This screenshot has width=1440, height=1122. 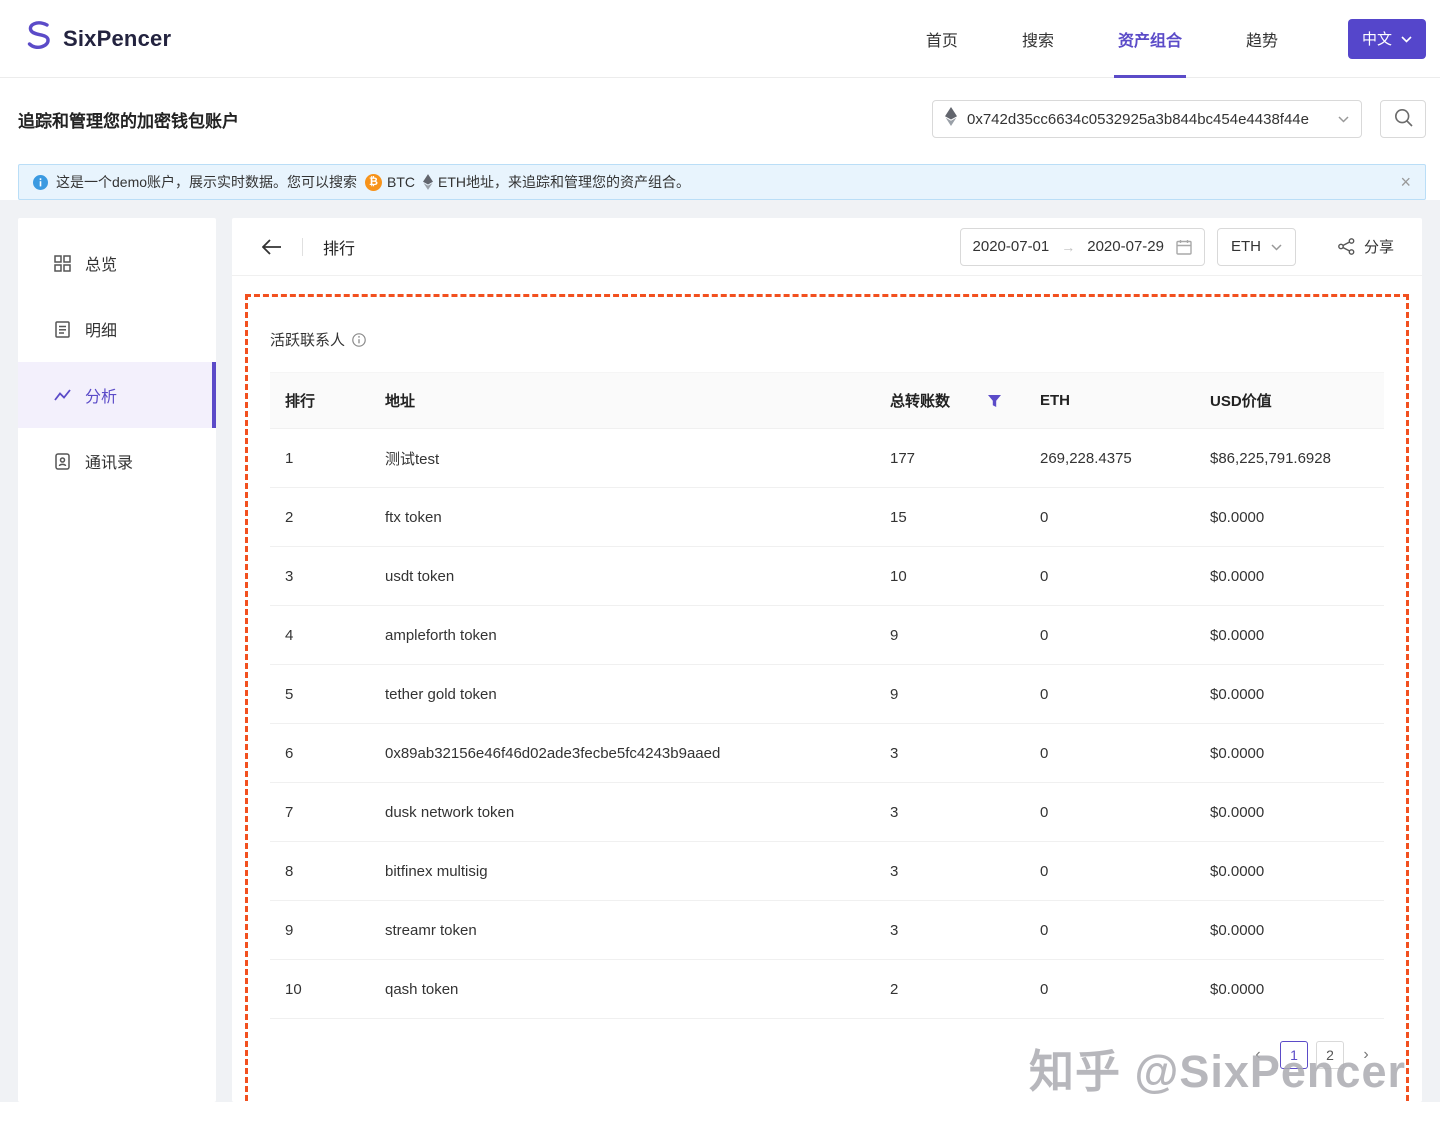 I want to click on brand-name: SixPencer, so click(x=117, y=38).